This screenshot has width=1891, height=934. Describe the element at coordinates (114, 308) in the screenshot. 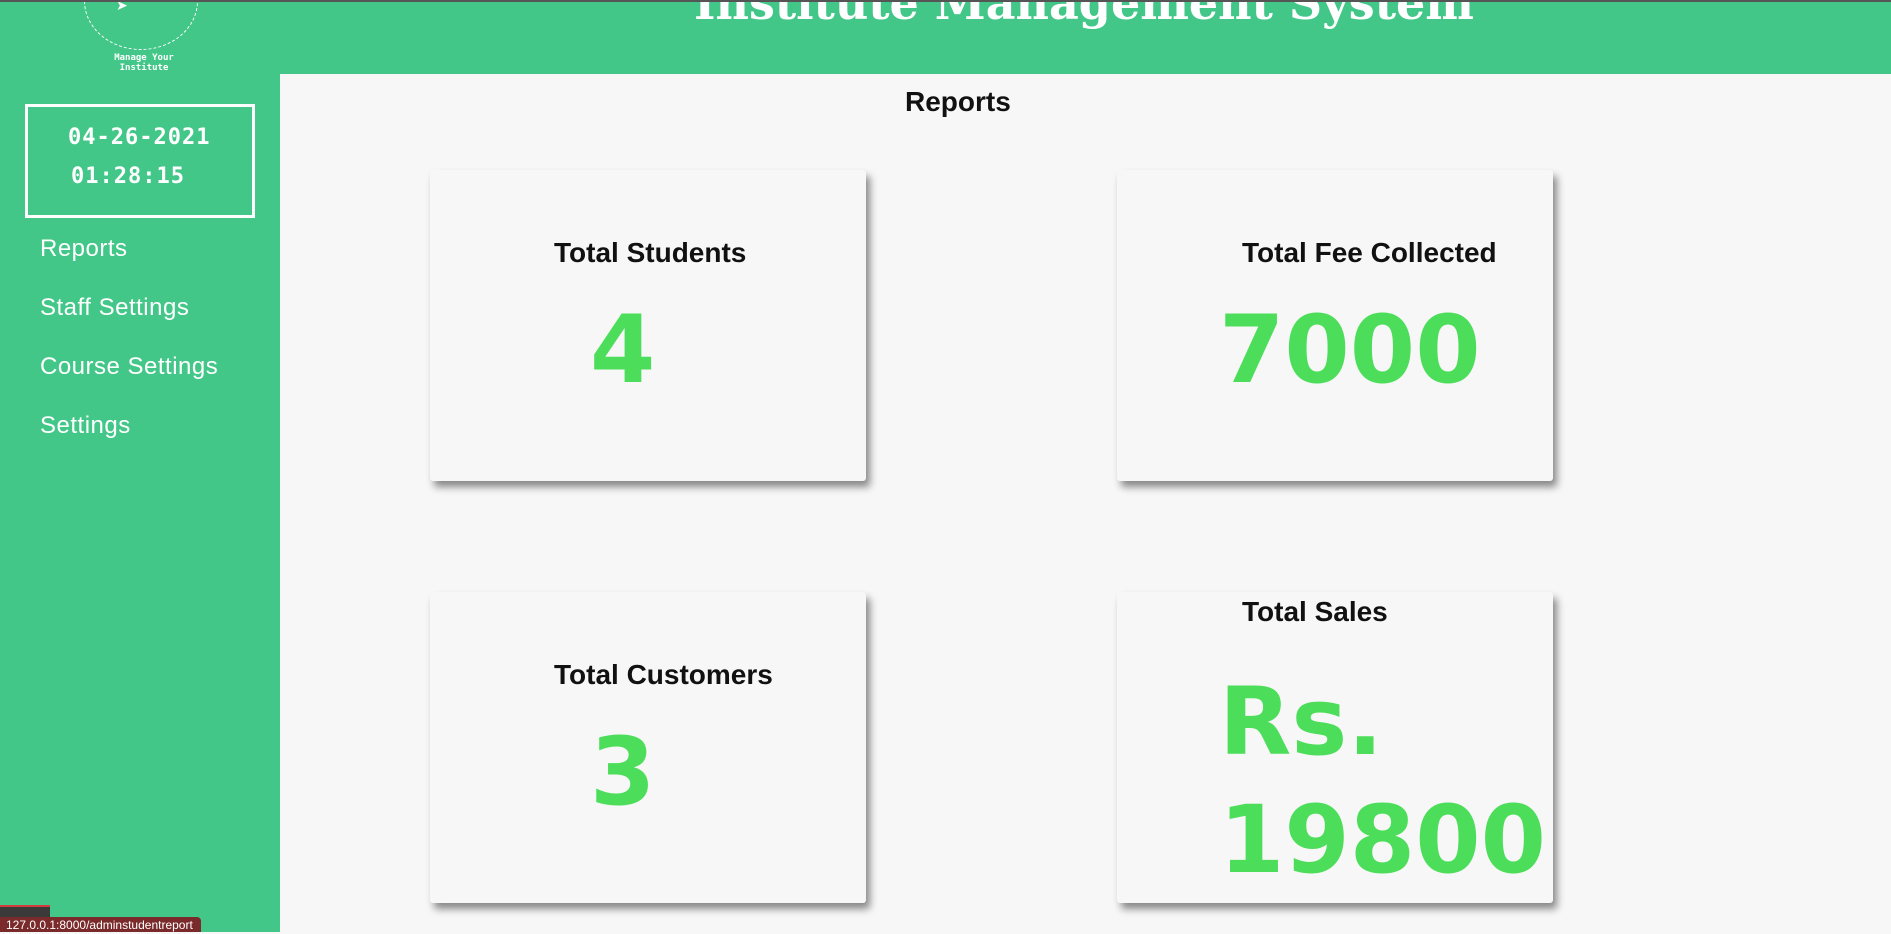

I see `sidebar-item-staff-settings: Staff Settings` at that location.